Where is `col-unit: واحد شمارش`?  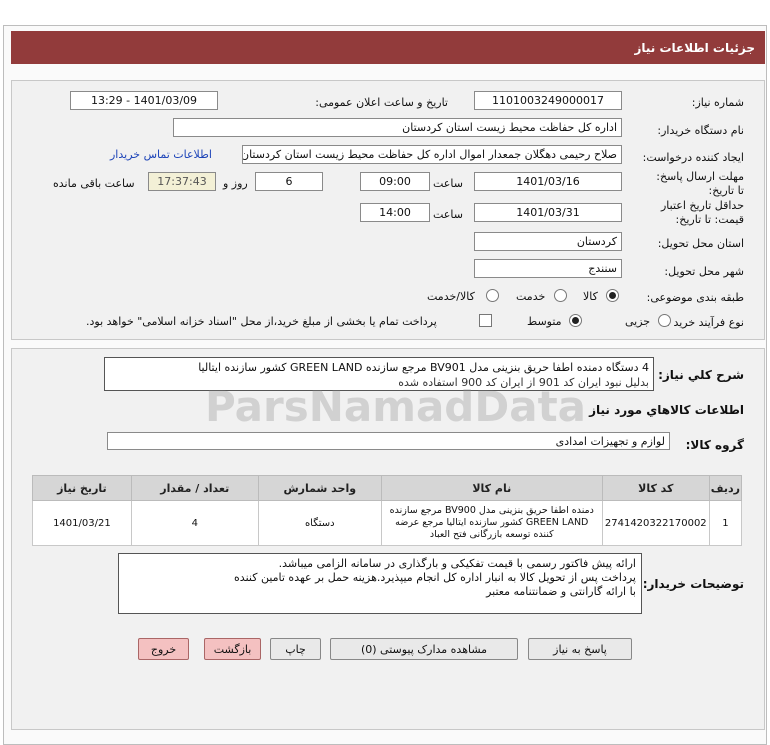
col-unit: واحد شمارش is located at coordinates (319, 488).